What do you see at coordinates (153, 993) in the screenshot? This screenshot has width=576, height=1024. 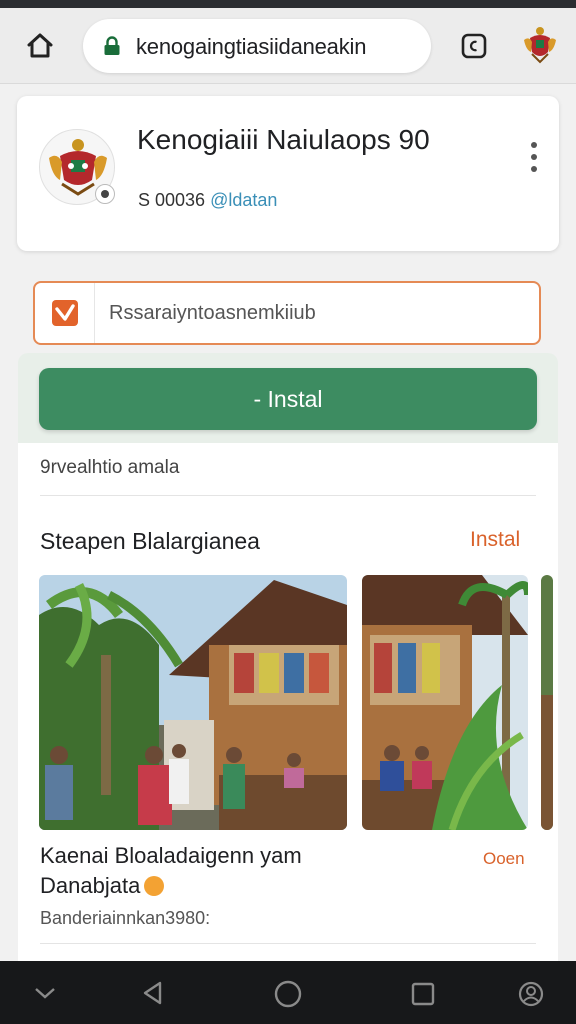 I see `back-icon` at bounding box center [153, 993].